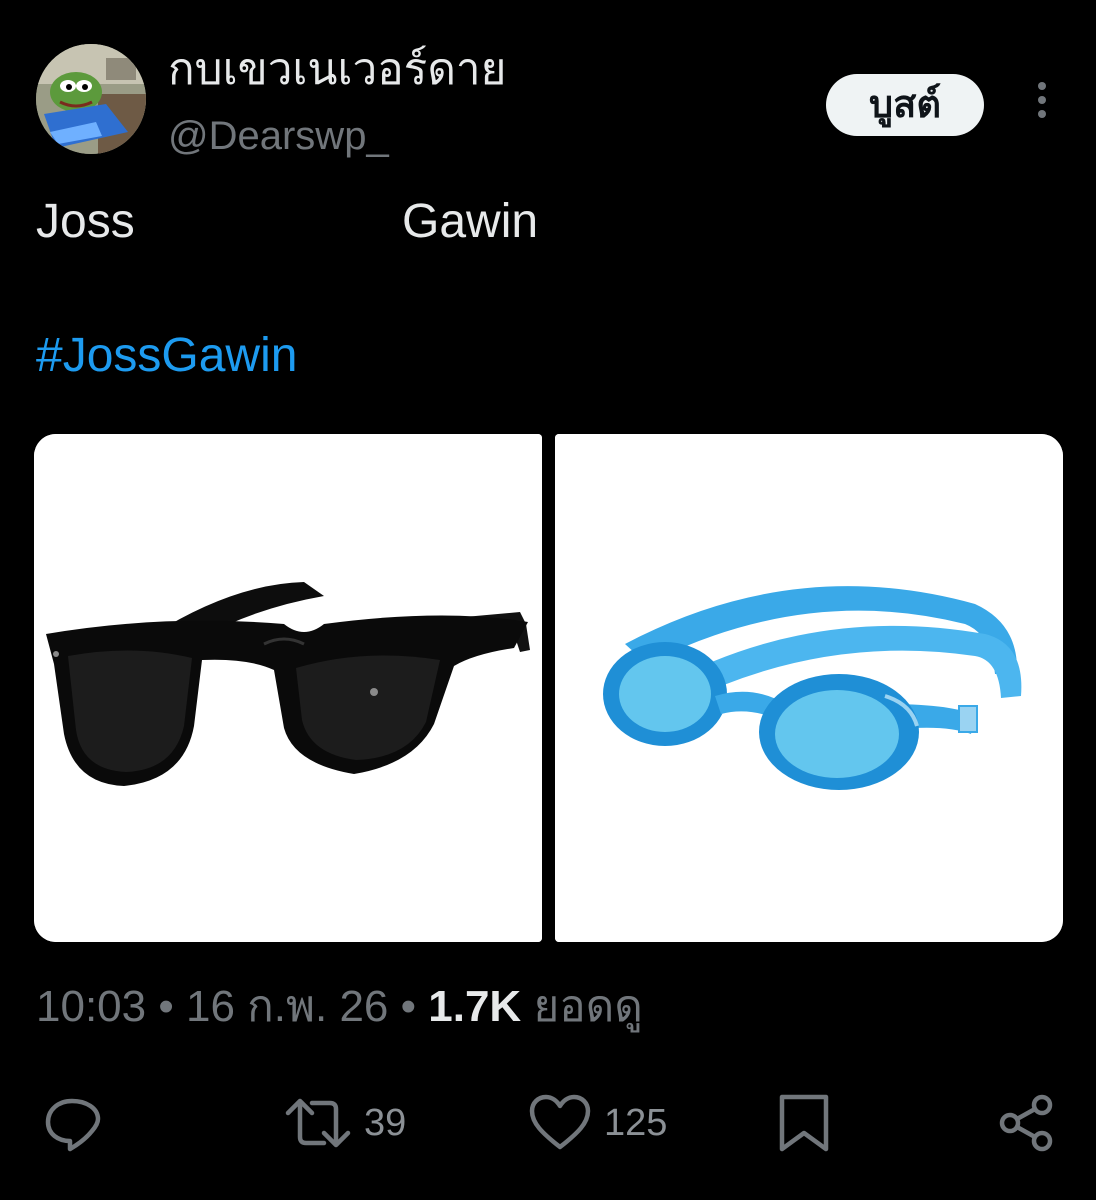  I want to click on repost-button: 39, so click(345, 1123).